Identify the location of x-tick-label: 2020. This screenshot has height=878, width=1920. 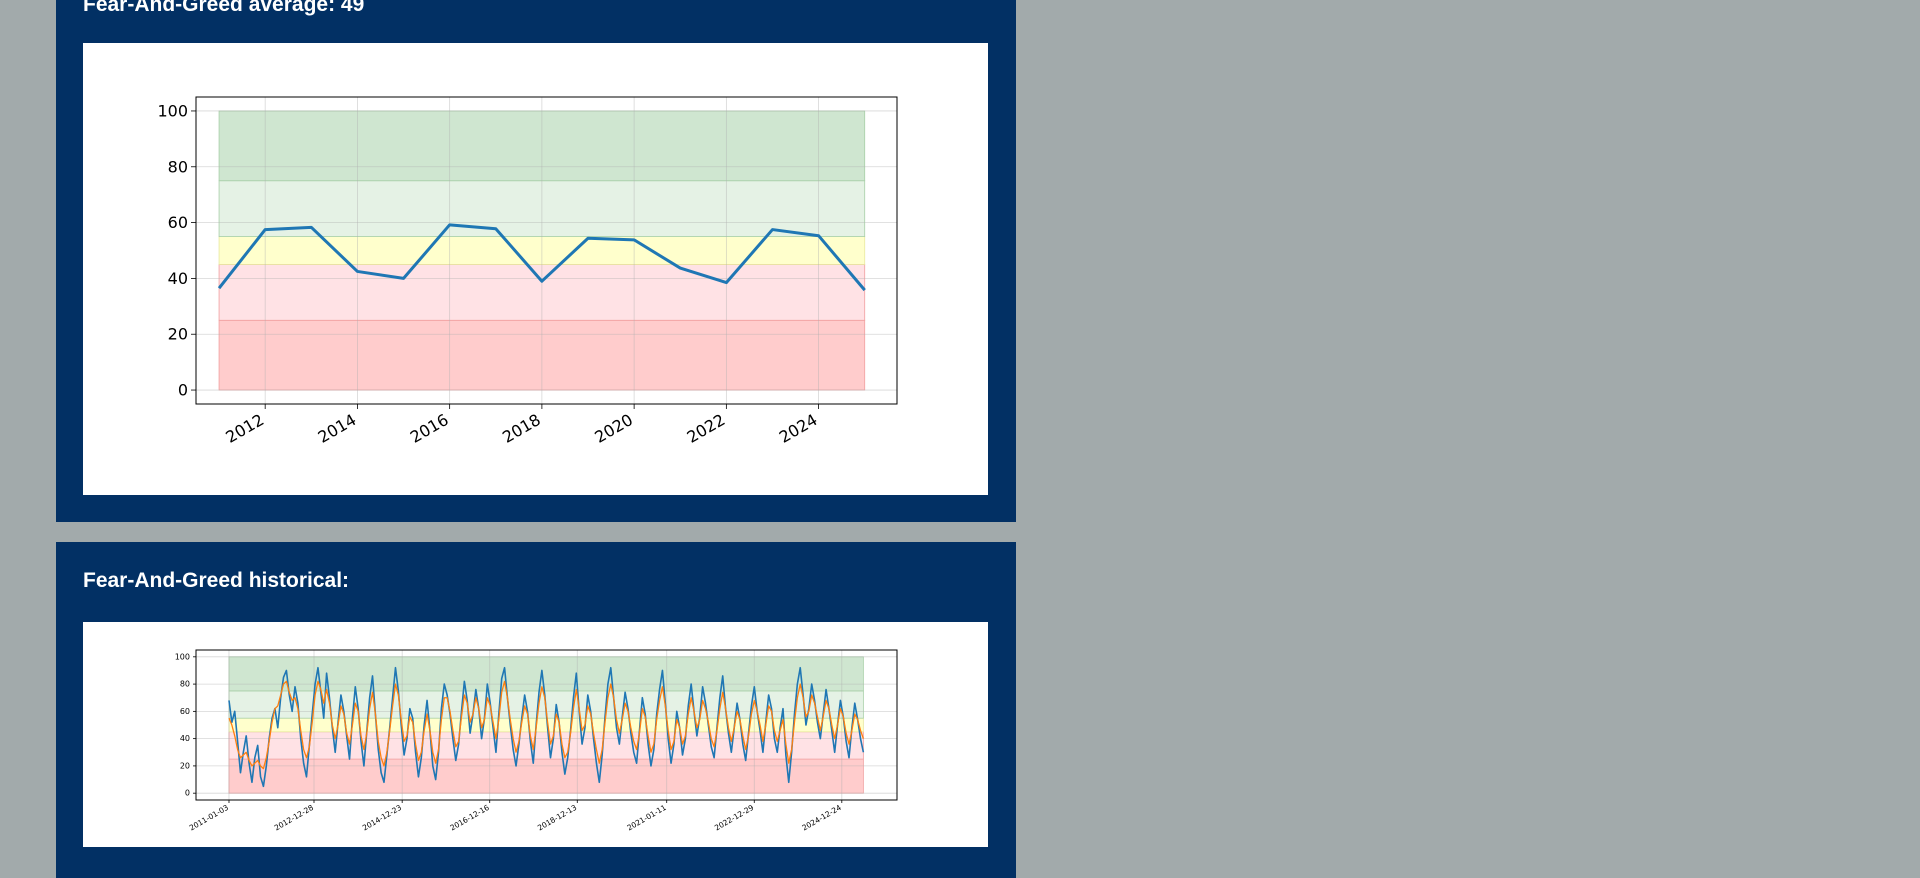
(613, 428).